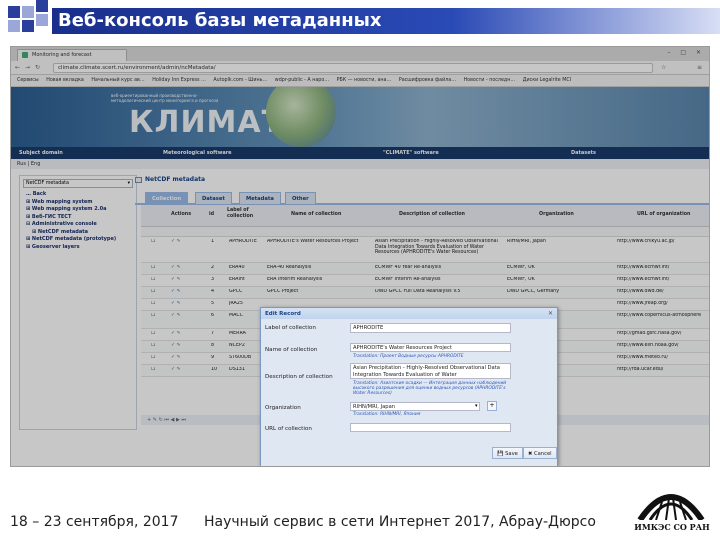 Image resolution: width=720 pixels, height=540 pixels. What do you see at coordinates (492, 406) in the screenshot?
I see `add-organization-button: +` at bounding box center [492, 406].